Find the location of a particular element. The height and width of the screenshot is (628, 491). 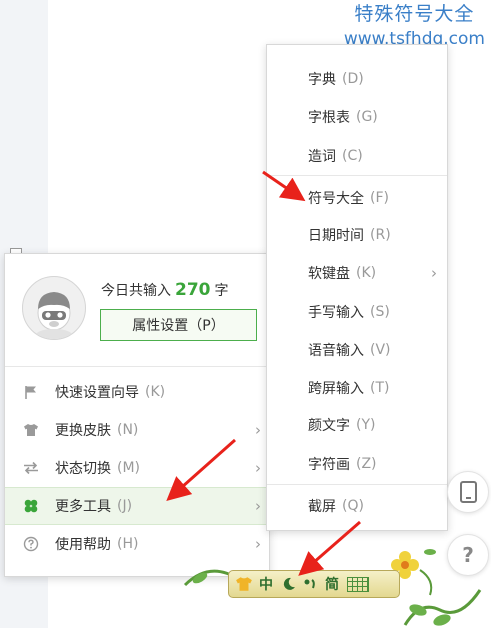

avatar is located at coordinates (54, 308).